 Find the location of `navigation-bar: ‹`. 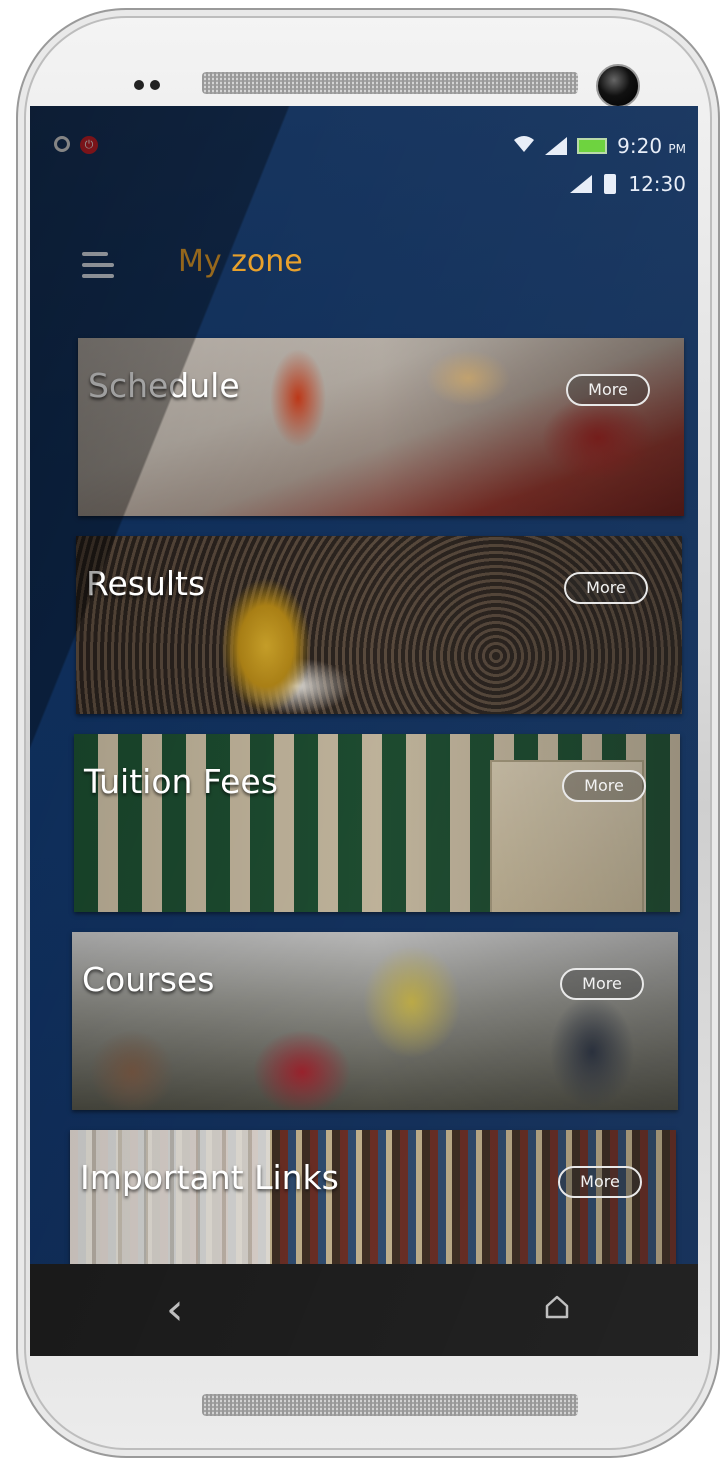

navigation-bar: ‹ is located at coordinates (364, 1310).